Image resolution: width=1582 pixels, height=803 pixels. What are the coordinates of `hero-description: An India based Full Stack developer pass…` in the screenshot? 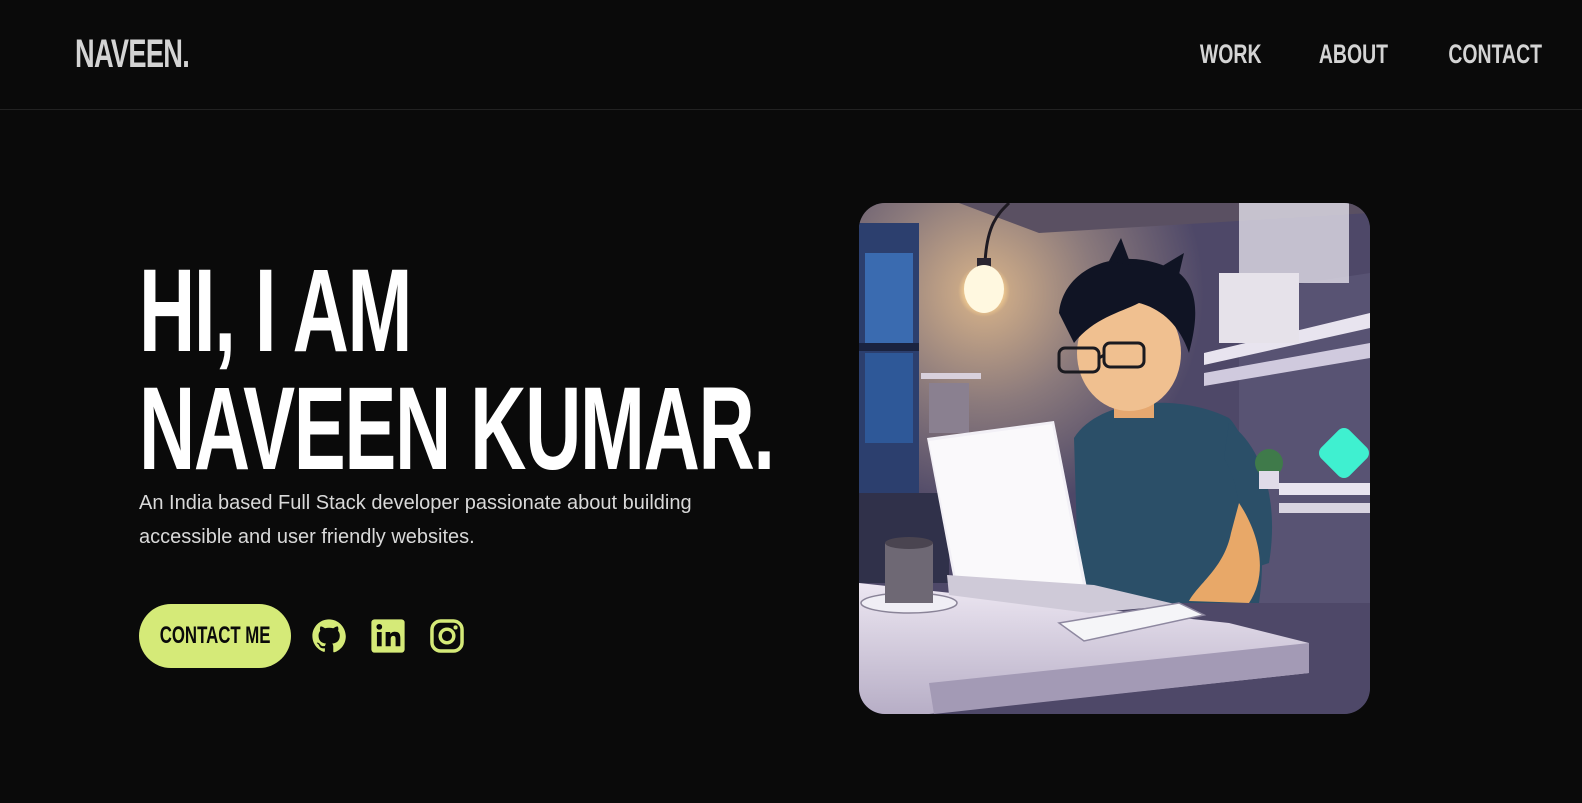 It's located at (415, 520).